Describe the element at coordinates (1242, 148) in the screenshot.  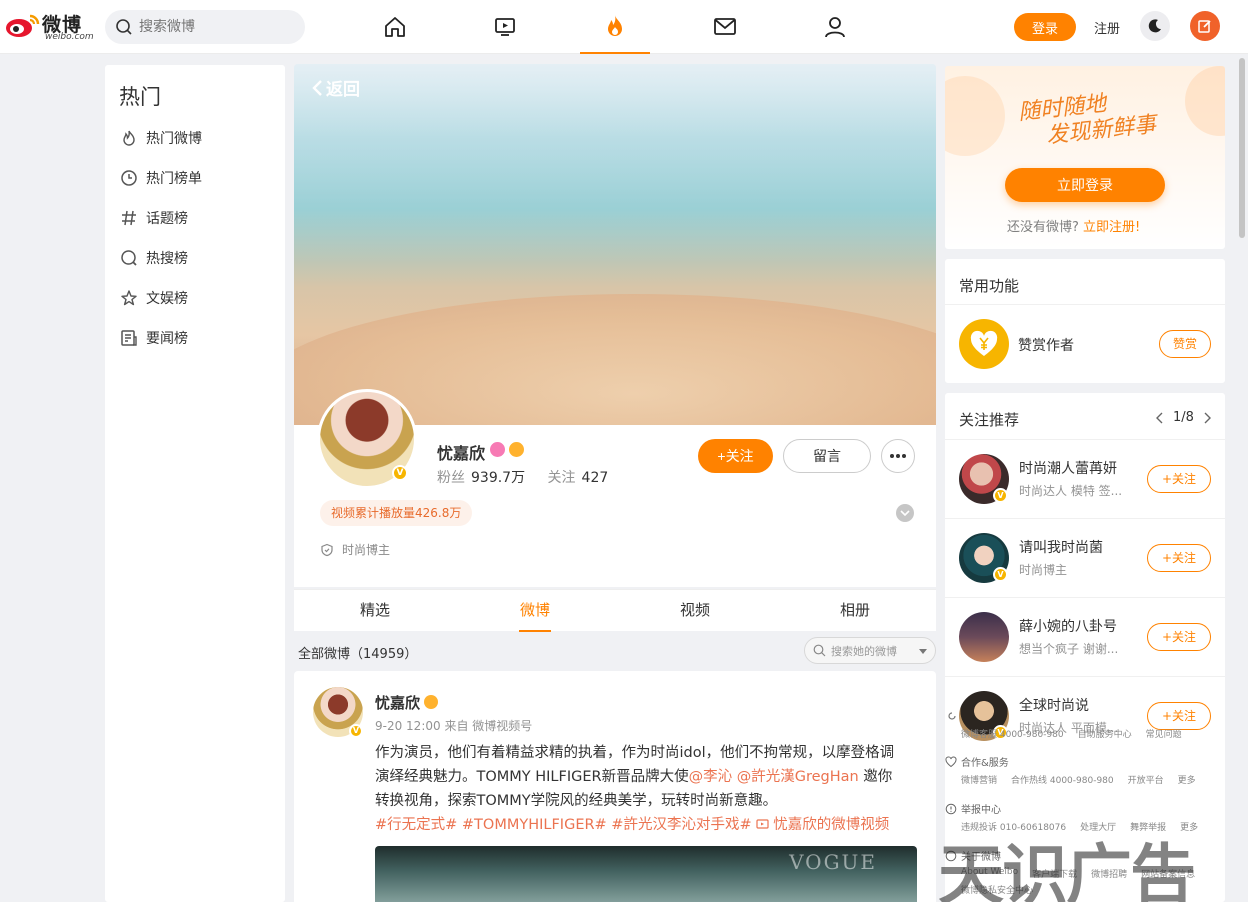
I see `scrollbar-thumb` at that location.